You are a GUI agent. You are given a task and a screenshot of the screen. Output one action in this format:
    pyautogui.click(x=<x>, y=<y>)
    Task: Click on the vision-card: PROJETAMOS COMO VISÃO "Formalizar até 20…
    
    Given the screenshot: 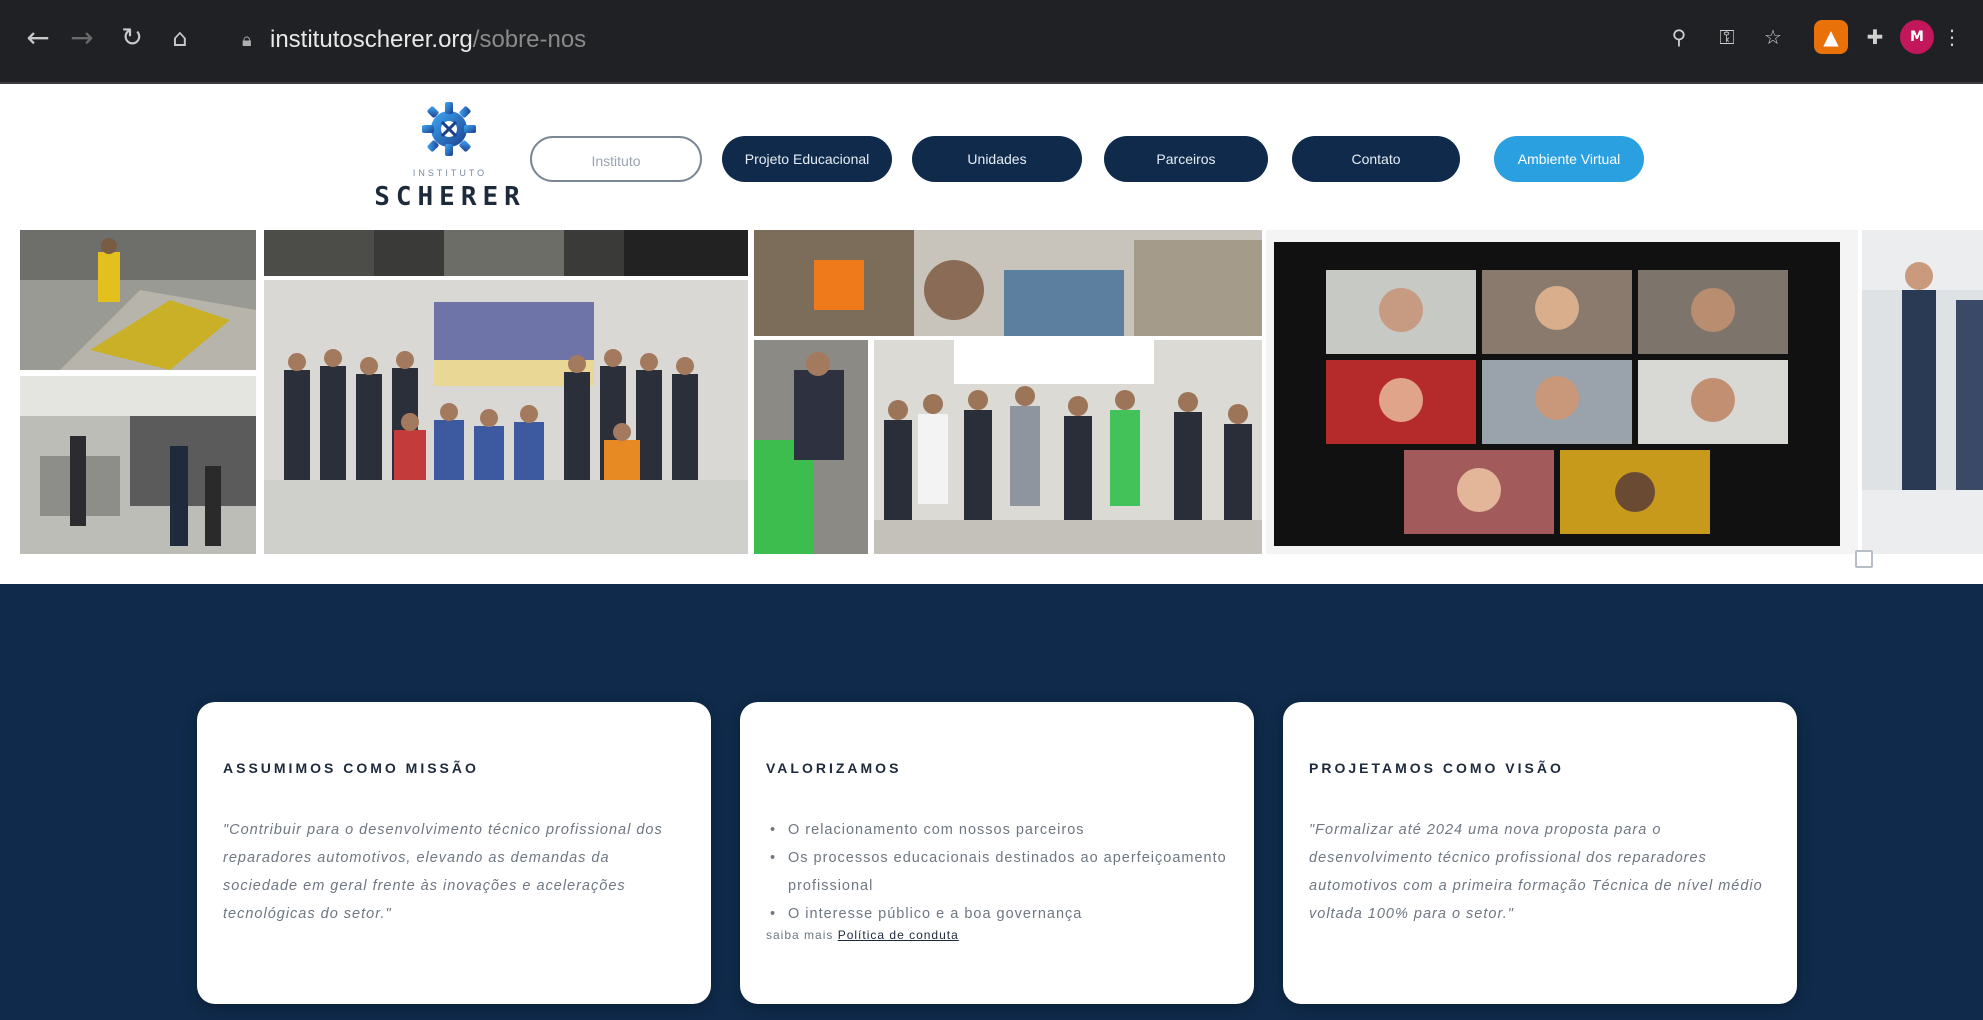 What is the action you would take?
    pyautogui.click(x=1540, y=853)
    